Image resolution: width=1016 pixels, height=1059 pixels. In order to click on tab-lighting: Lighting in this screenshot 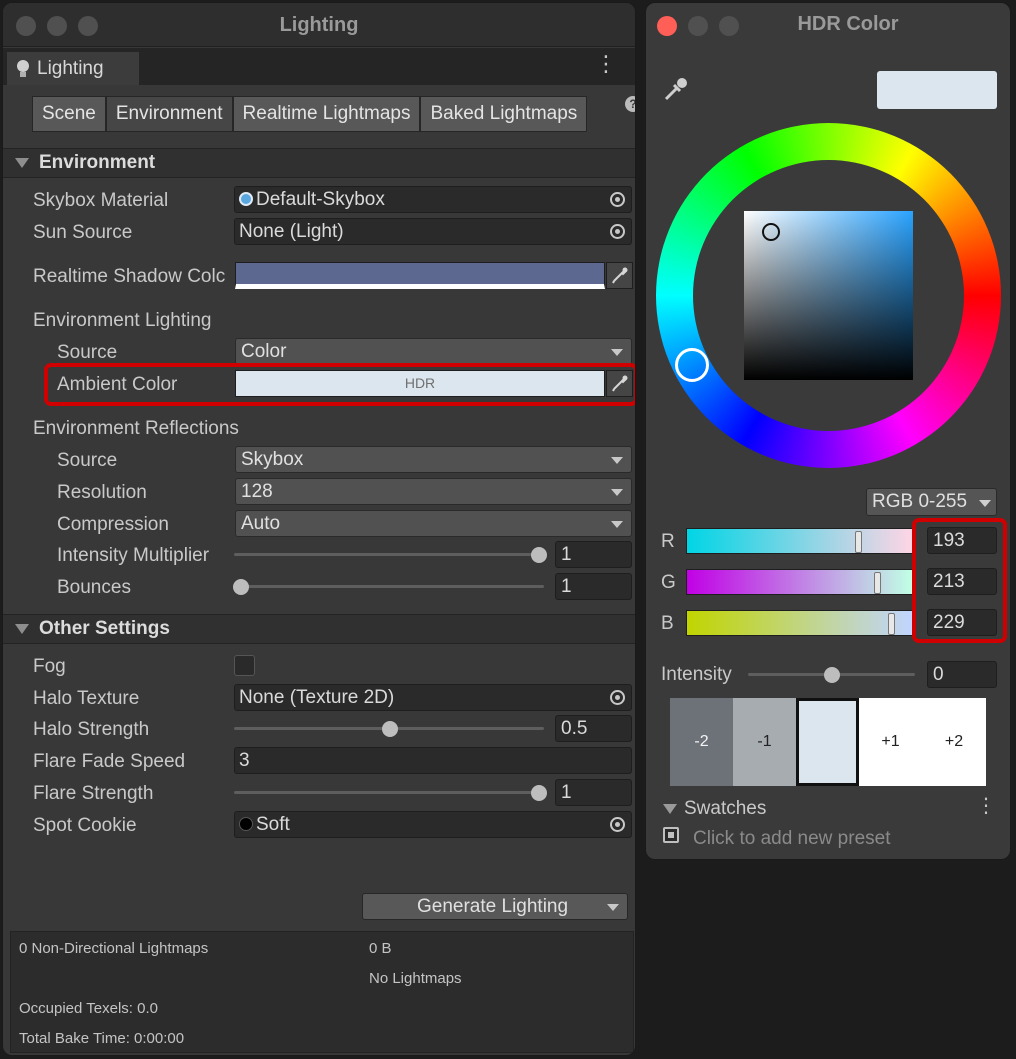, I will do `click(73, 68)`.